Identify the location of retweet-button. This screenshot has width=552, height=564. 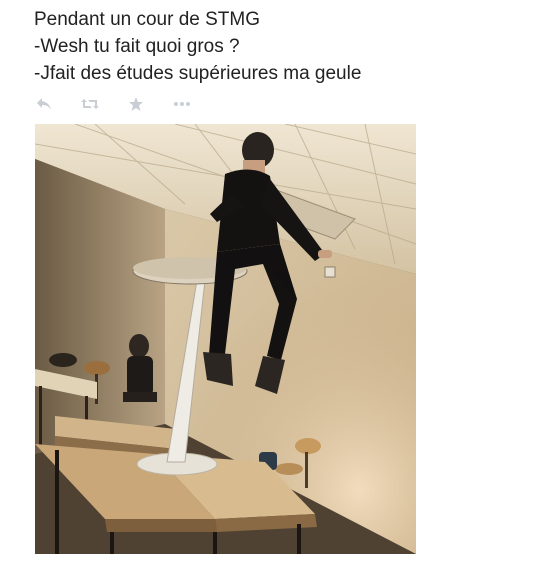
(90, 104).